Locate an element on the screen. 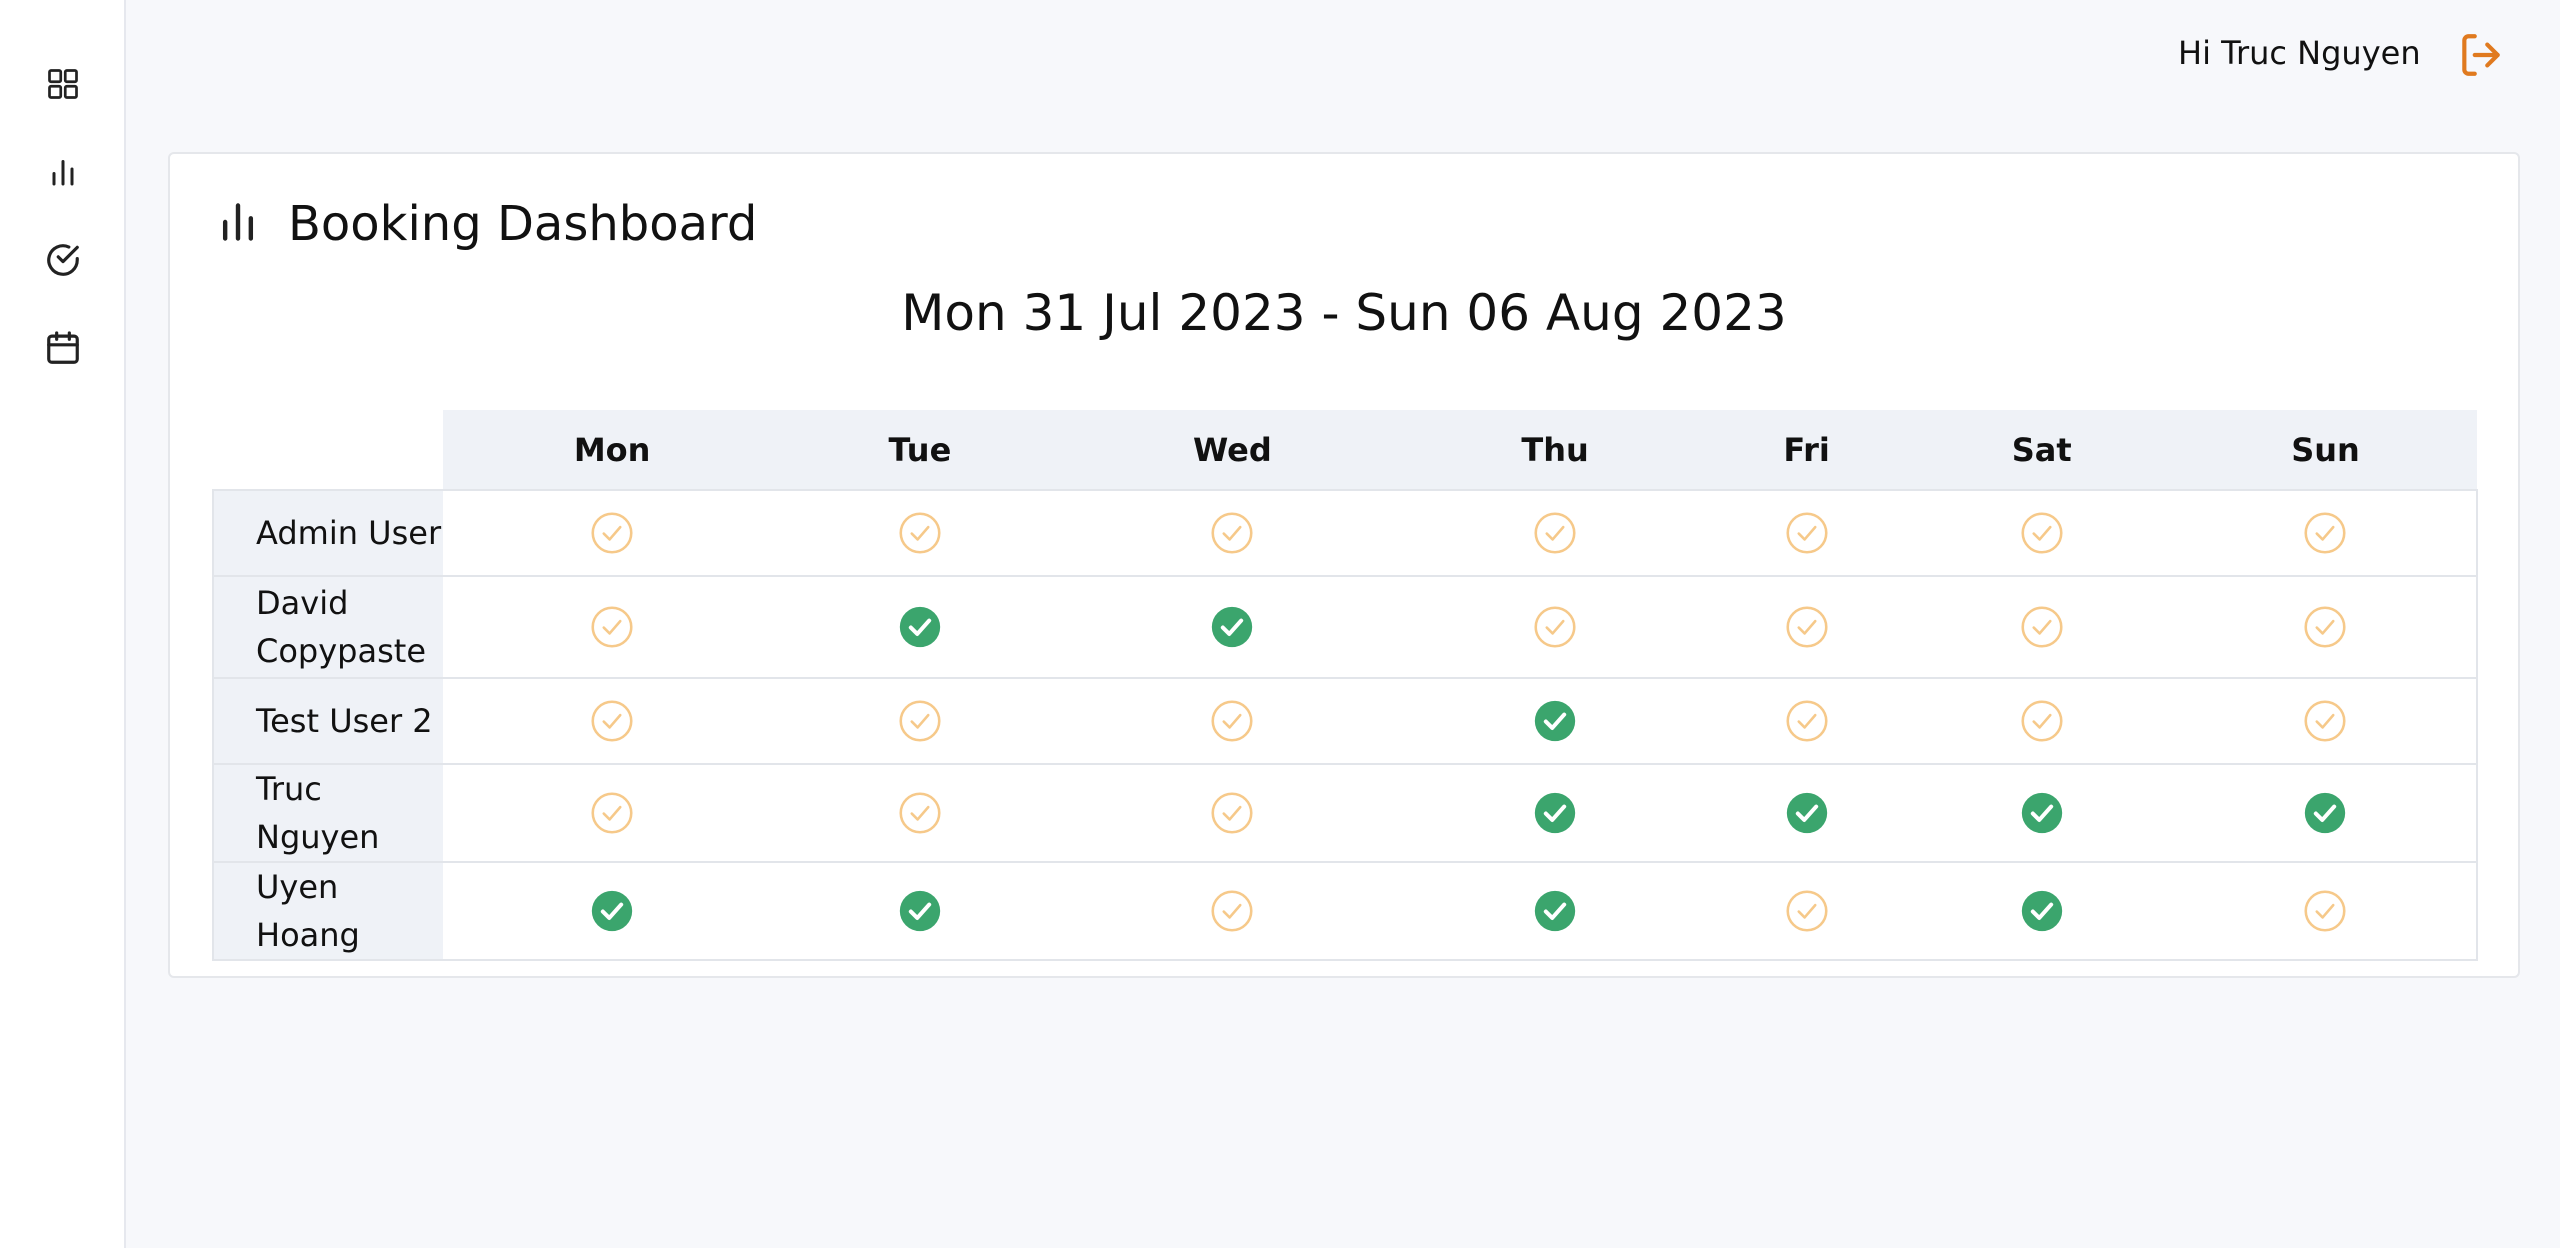  sidebar is located at coordinates (63, 624).